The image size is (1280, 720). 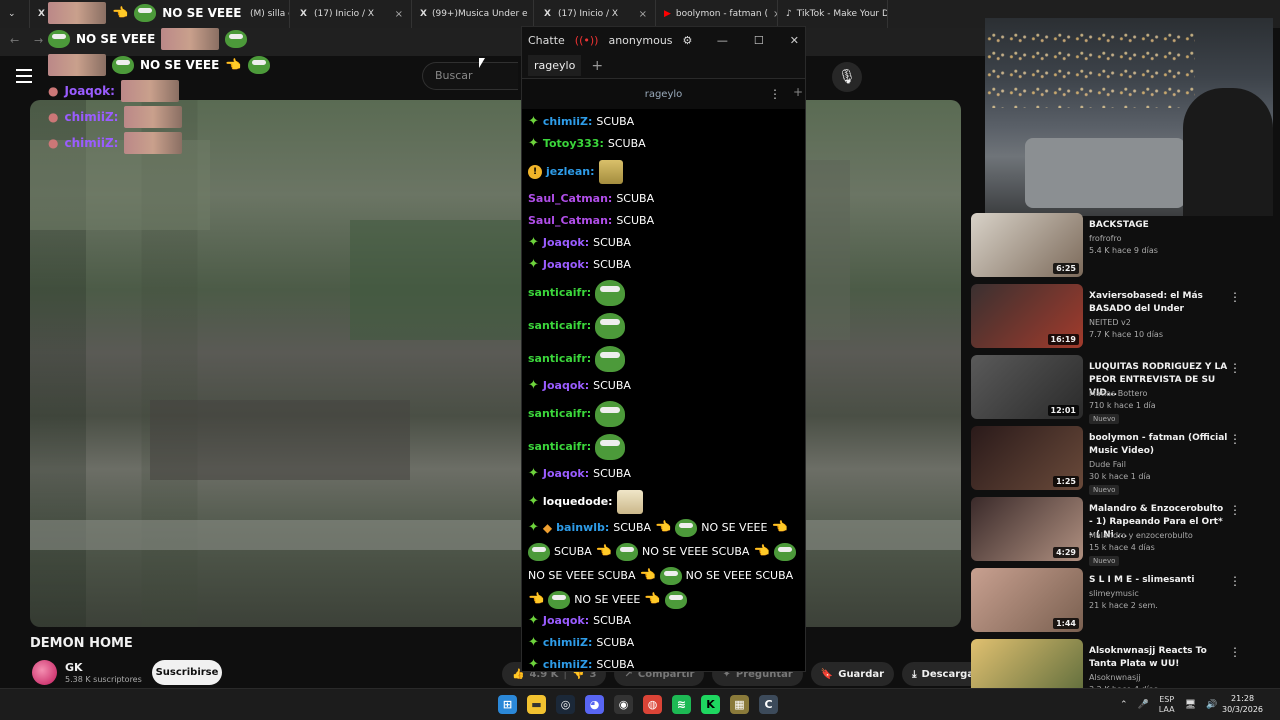 I want to click on recommendation-thumbnail: 6:25, so click(x=1027, y=245).